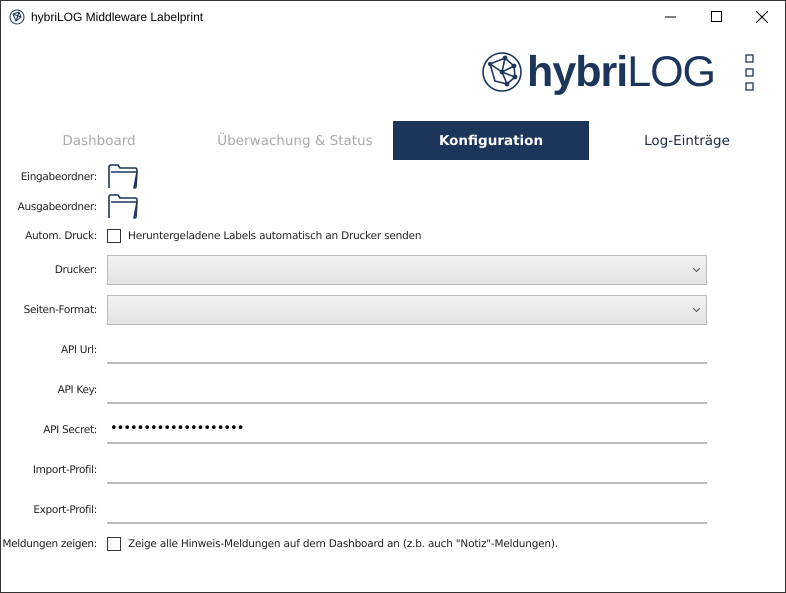 This screenshot has height=593, width=786. What do you see at coordinates (750, 72) in the screenshot?
I see `menu-button` at bounding box center [750, 72].